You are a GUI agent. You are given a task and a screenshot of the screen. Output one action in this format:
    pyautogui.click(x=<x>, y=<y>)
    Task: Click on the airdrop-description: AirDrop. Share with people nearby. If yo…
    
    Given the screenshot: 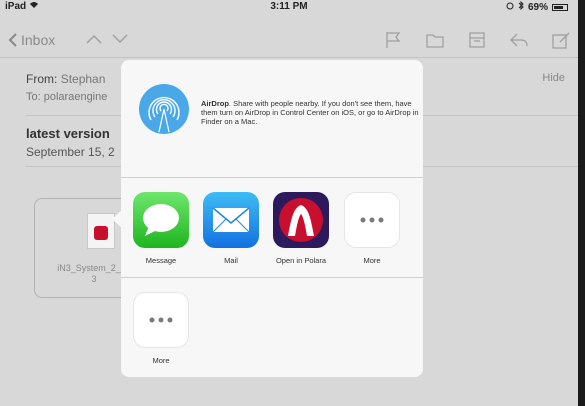 What is the action you would take?
    pyautogui.click(x=311, y=112)
    